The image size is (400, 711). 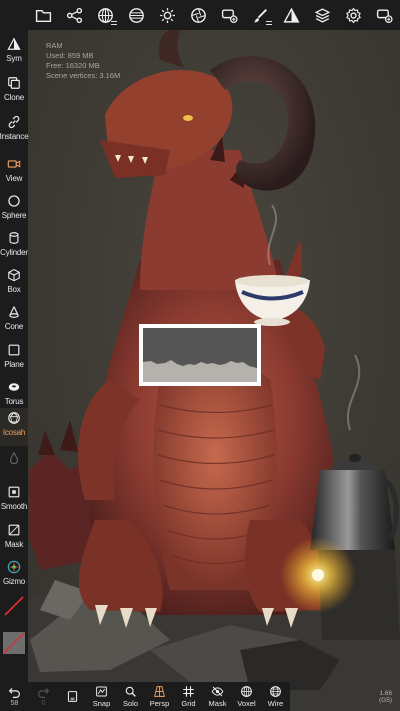 What do you see at coordinates (14, 576) in the screenshot?
I see `sidebar-item-gizmo: Gizmo` at bounding box center [14, 576].